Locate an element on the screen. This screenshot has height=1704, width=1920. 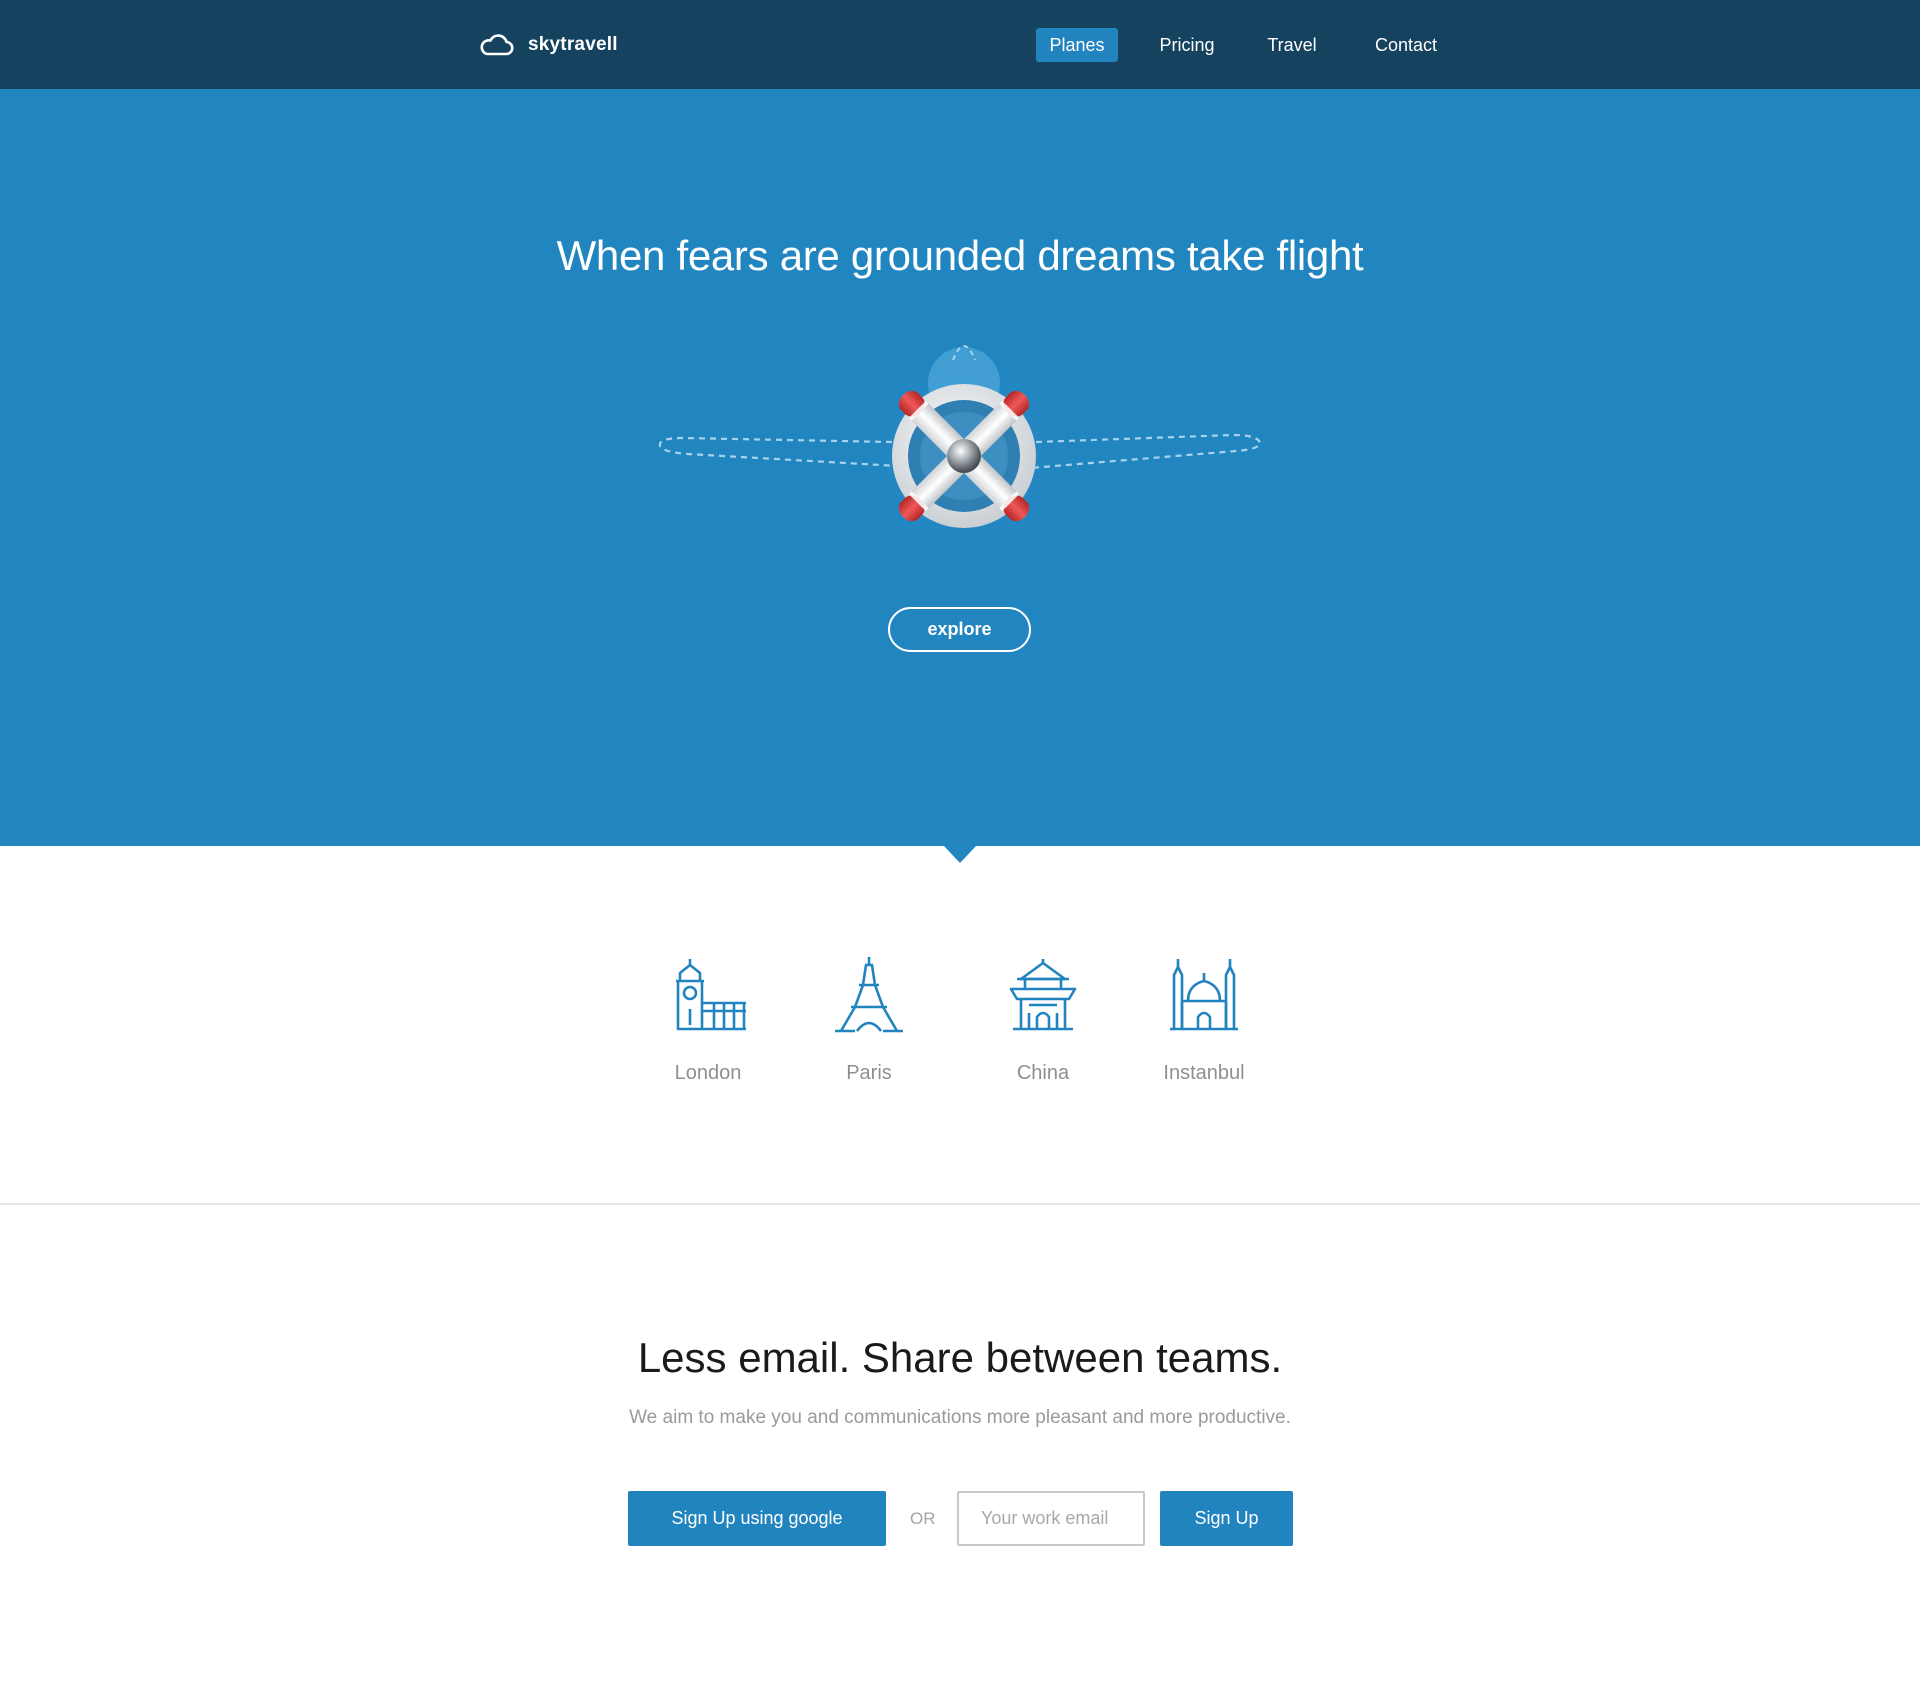
destination-china: China is located at coordinates (1043, 1020).